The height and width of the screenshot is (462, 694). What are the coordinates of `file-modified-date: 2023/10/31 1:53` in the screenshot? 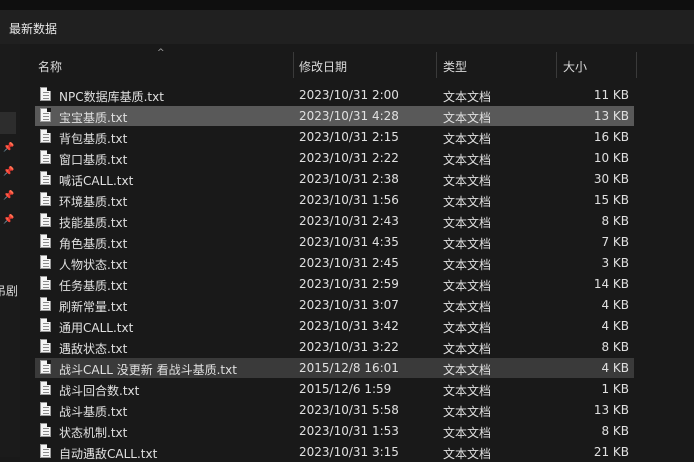 It's located at (349, 431).